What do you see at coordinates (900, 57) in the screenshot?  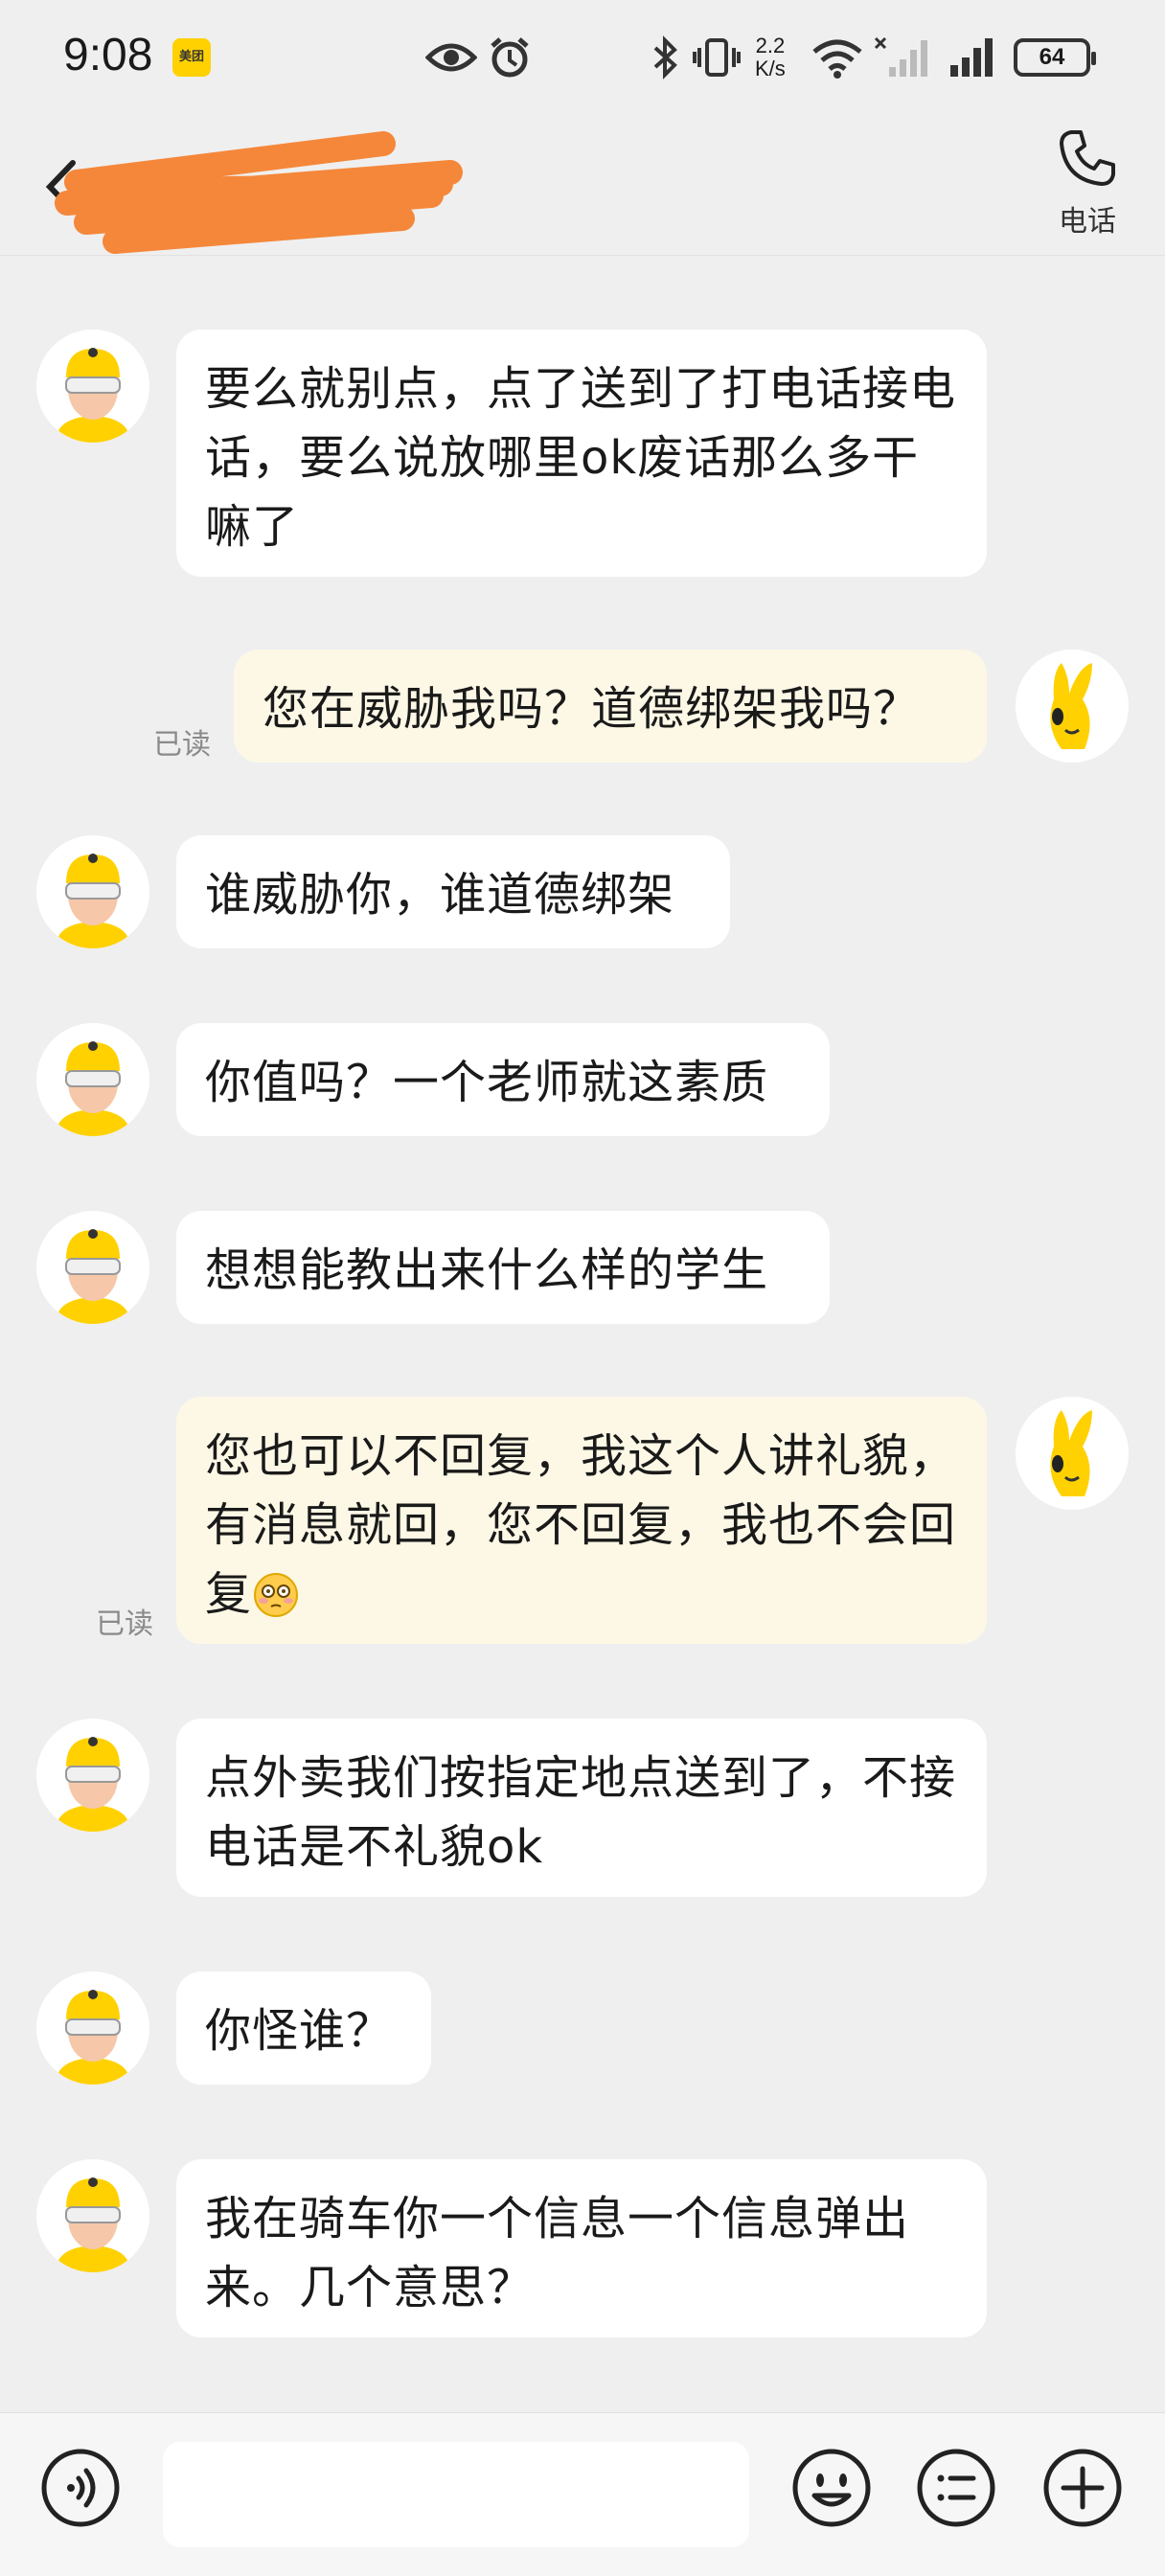 I see `signal-sim2-icon` at bounding box center [900, 57].